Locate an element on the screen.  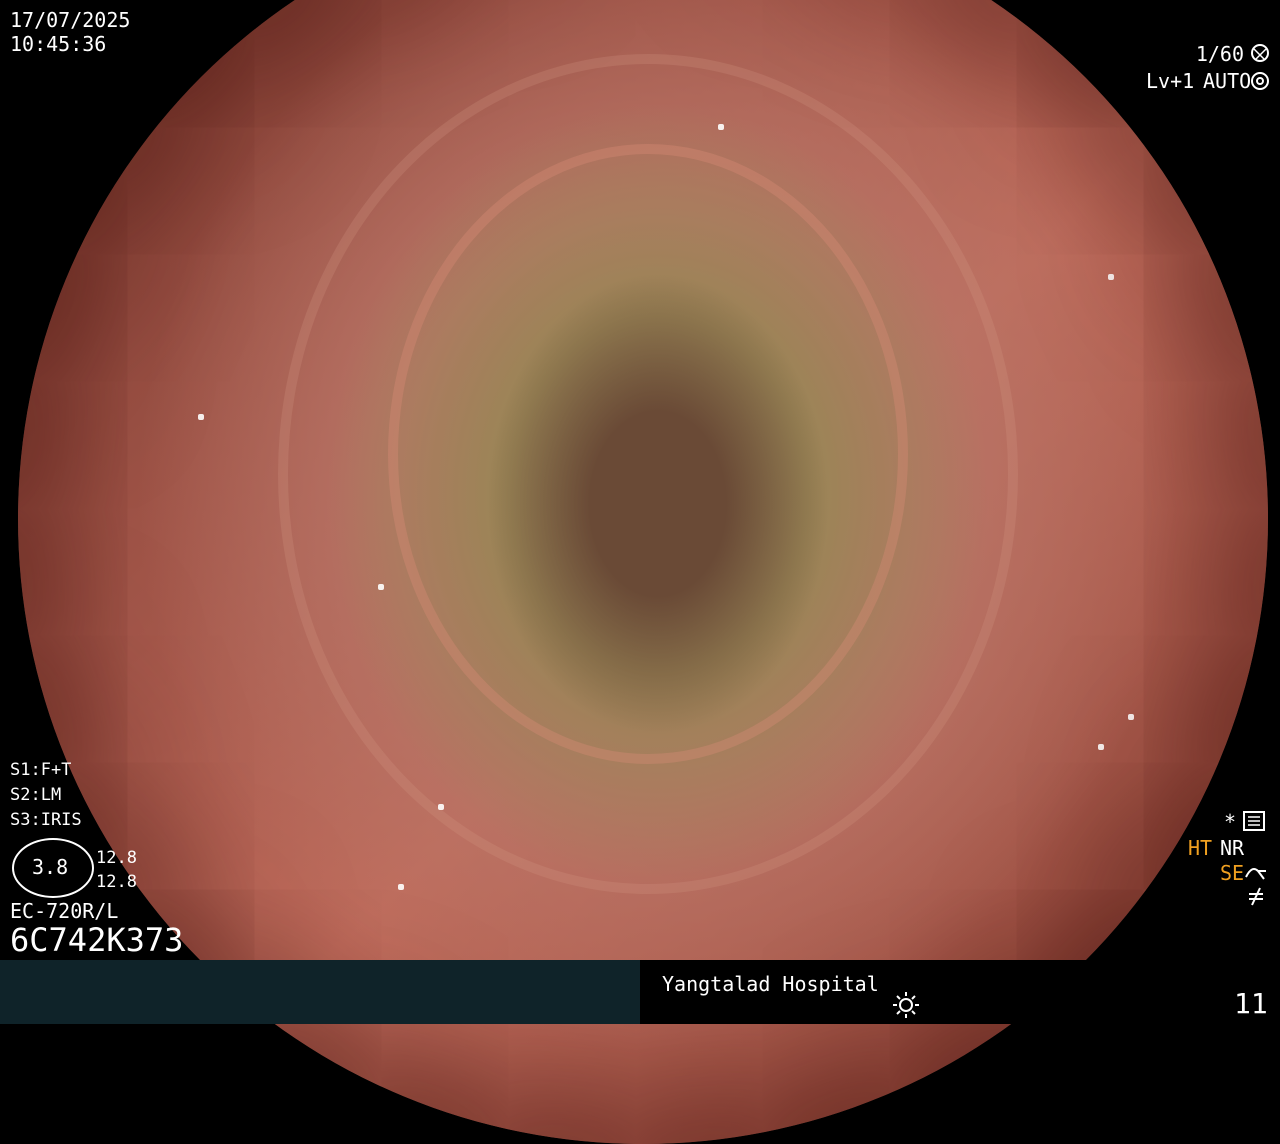
scope-serial: 6C742K373 is located at coordinates (97, 940).